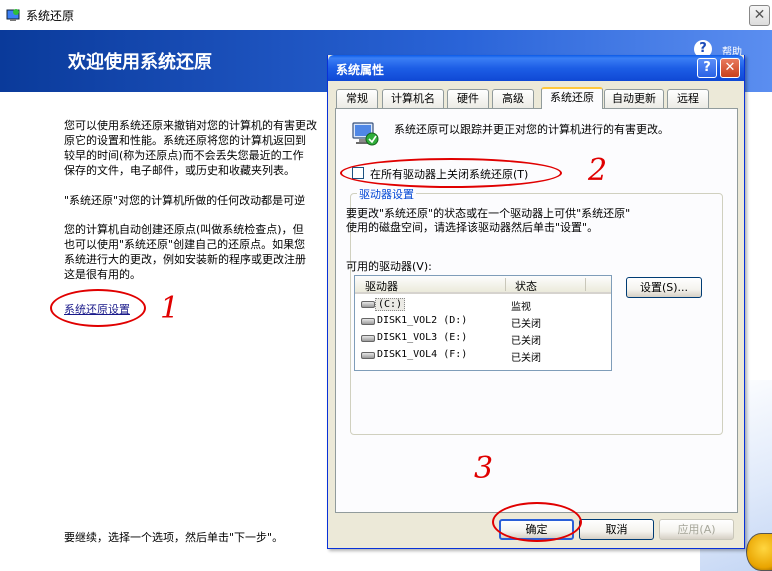 Image resolution: width=772 pixels, height=571 pixels. Describe the element at coordinates (174, 537) in the screenshot. I see `continue-instruction: 要继续，选择一个选项，然后单击"下一步"。` at that location.